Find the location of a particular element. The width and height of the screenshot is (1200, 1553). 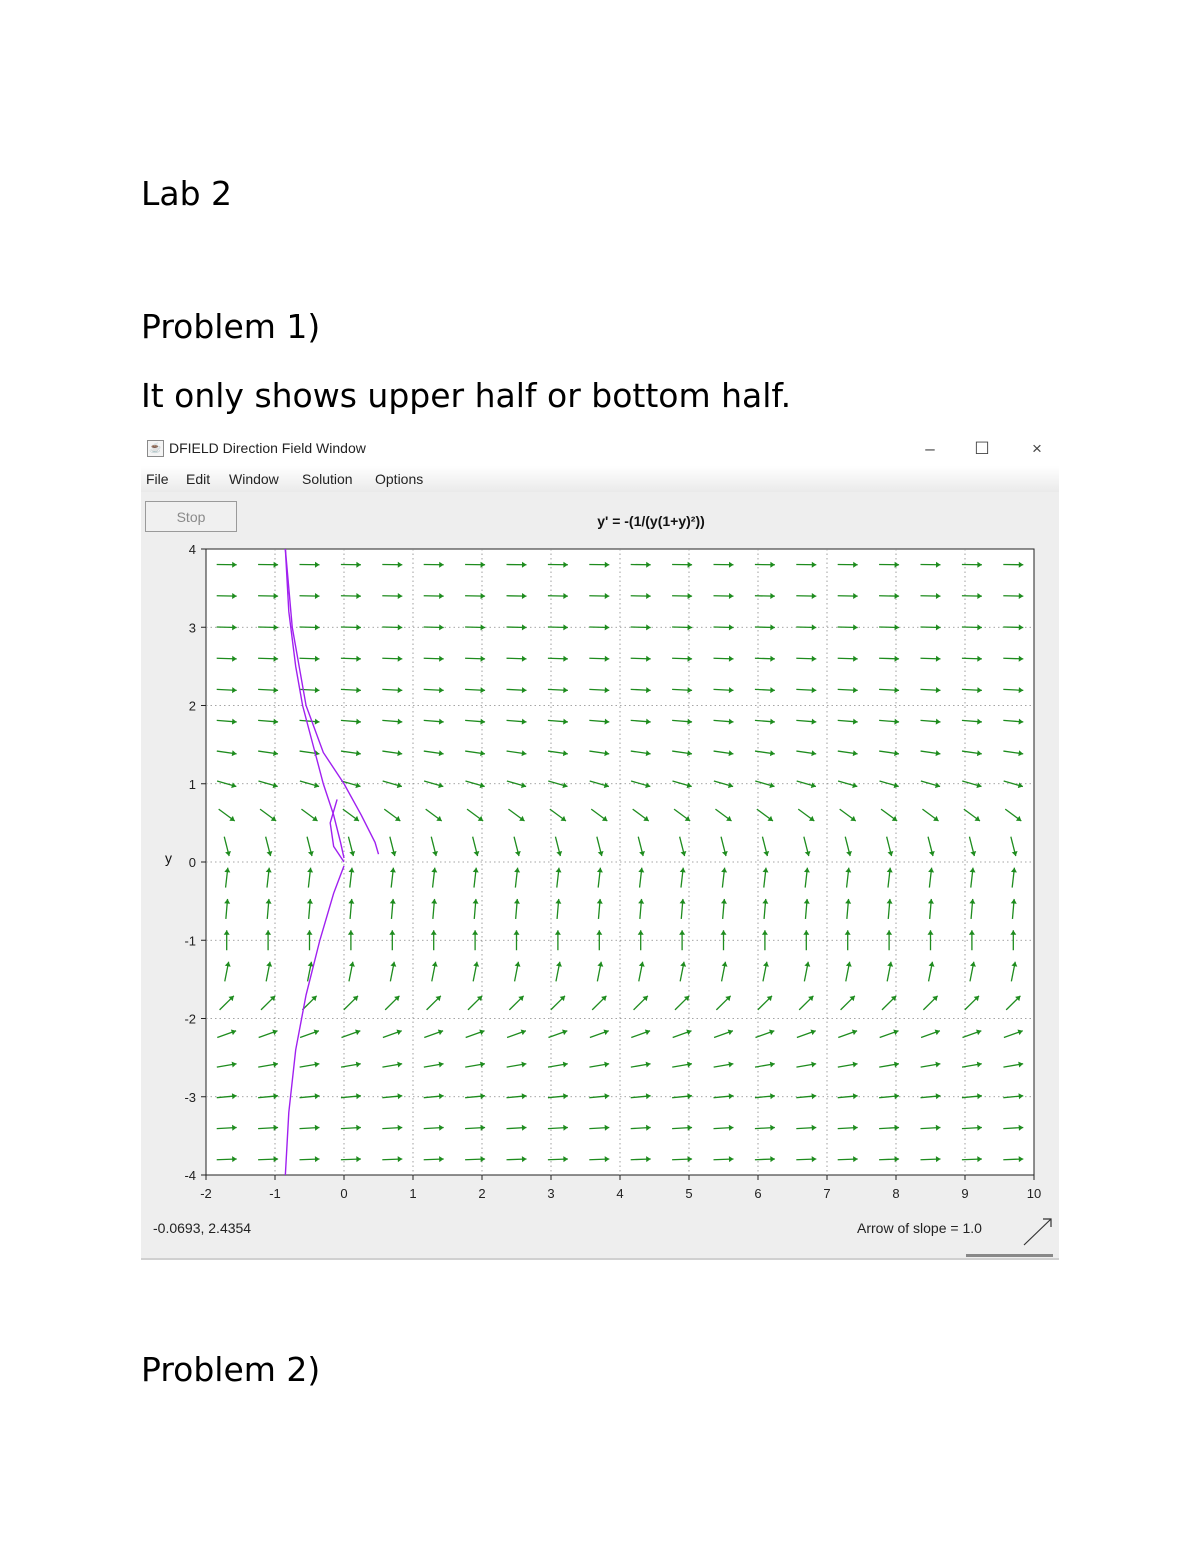

y-tick-label: 4 is located at coordinates (192, 549).